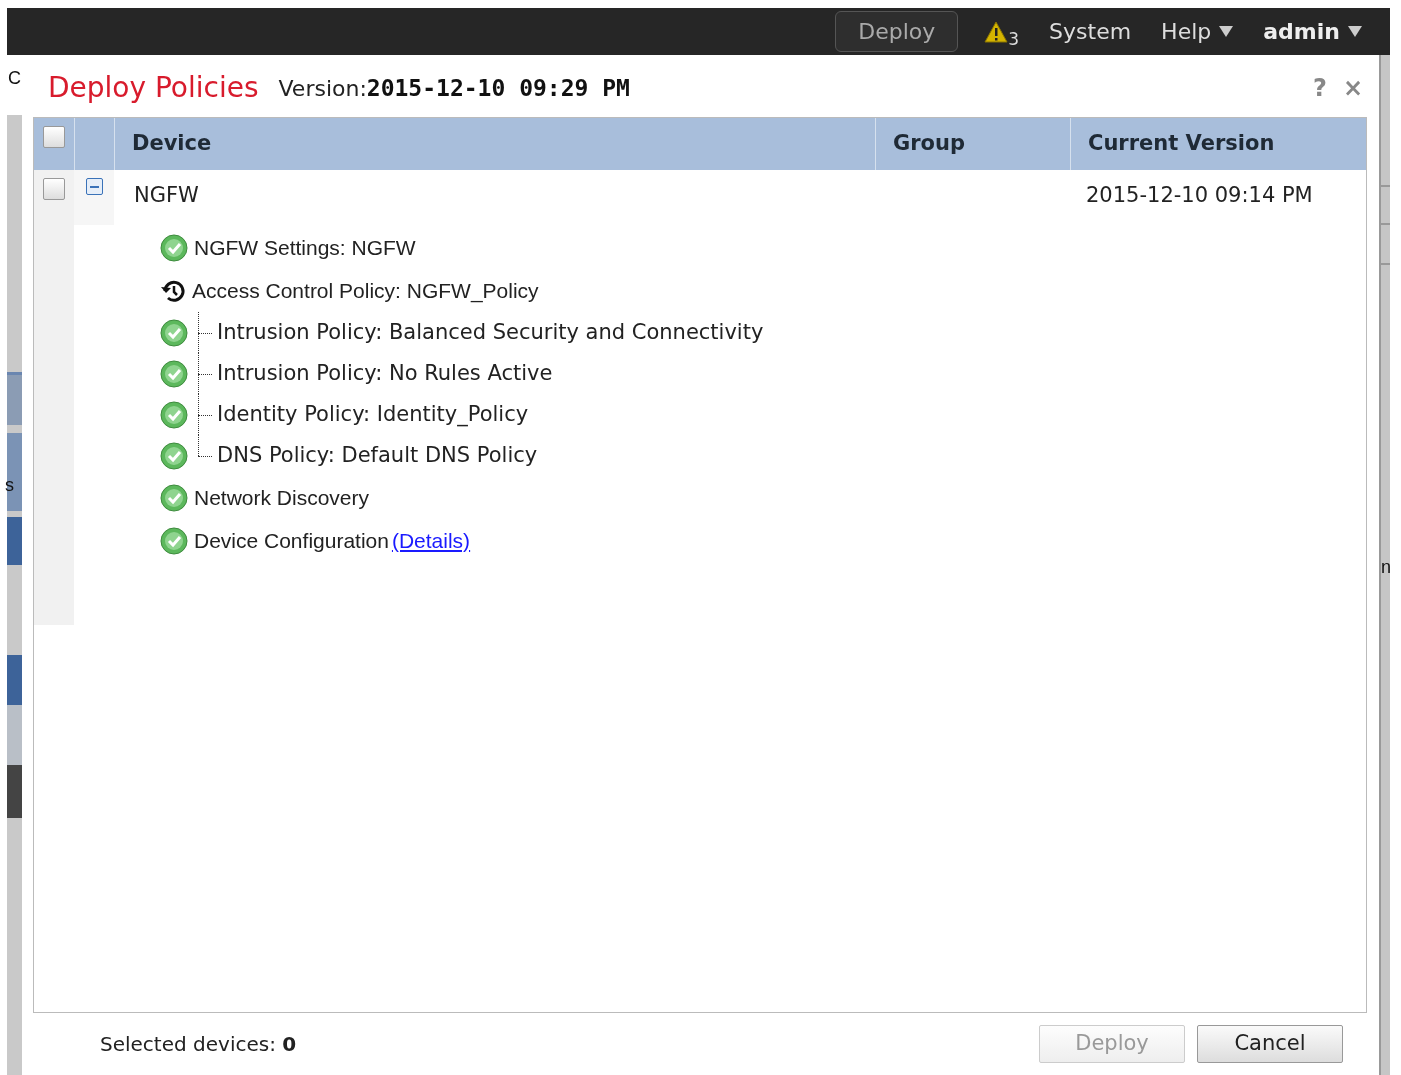 This screenshot has width=1401, height=1075. I want to click on device-name: NGFW, so click(166, 195).